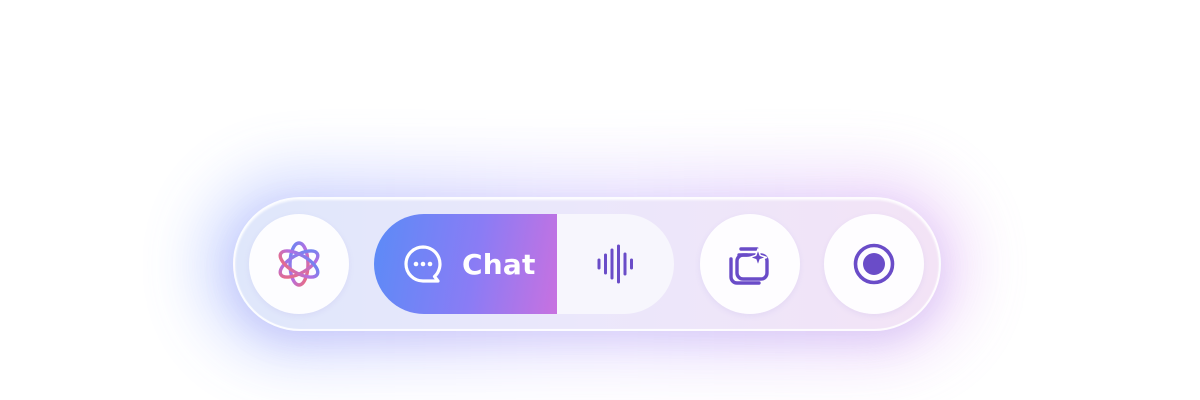 The image size is (1200, 400). I want to click on sparkle-gallery-icon, so click(750, 264).